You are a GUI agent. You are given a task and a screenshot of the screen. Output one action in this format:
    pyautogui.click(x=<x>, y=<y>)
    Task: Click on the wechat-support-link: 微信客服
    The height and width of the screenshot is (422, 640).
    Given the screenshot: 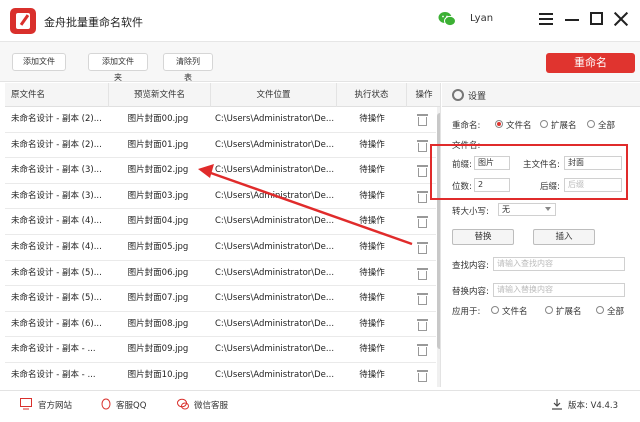 What is the action you would take?
    pyautogui.click(x=211, y=405)
    